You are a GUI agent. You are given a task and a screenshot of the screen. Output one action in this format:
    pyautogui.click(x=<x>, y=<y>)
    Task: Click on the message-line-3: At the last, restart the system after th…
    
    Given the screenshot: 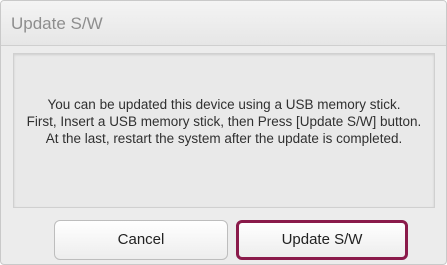 What is the action you would take?
    pyautogui.click(x=224, y=138)
    